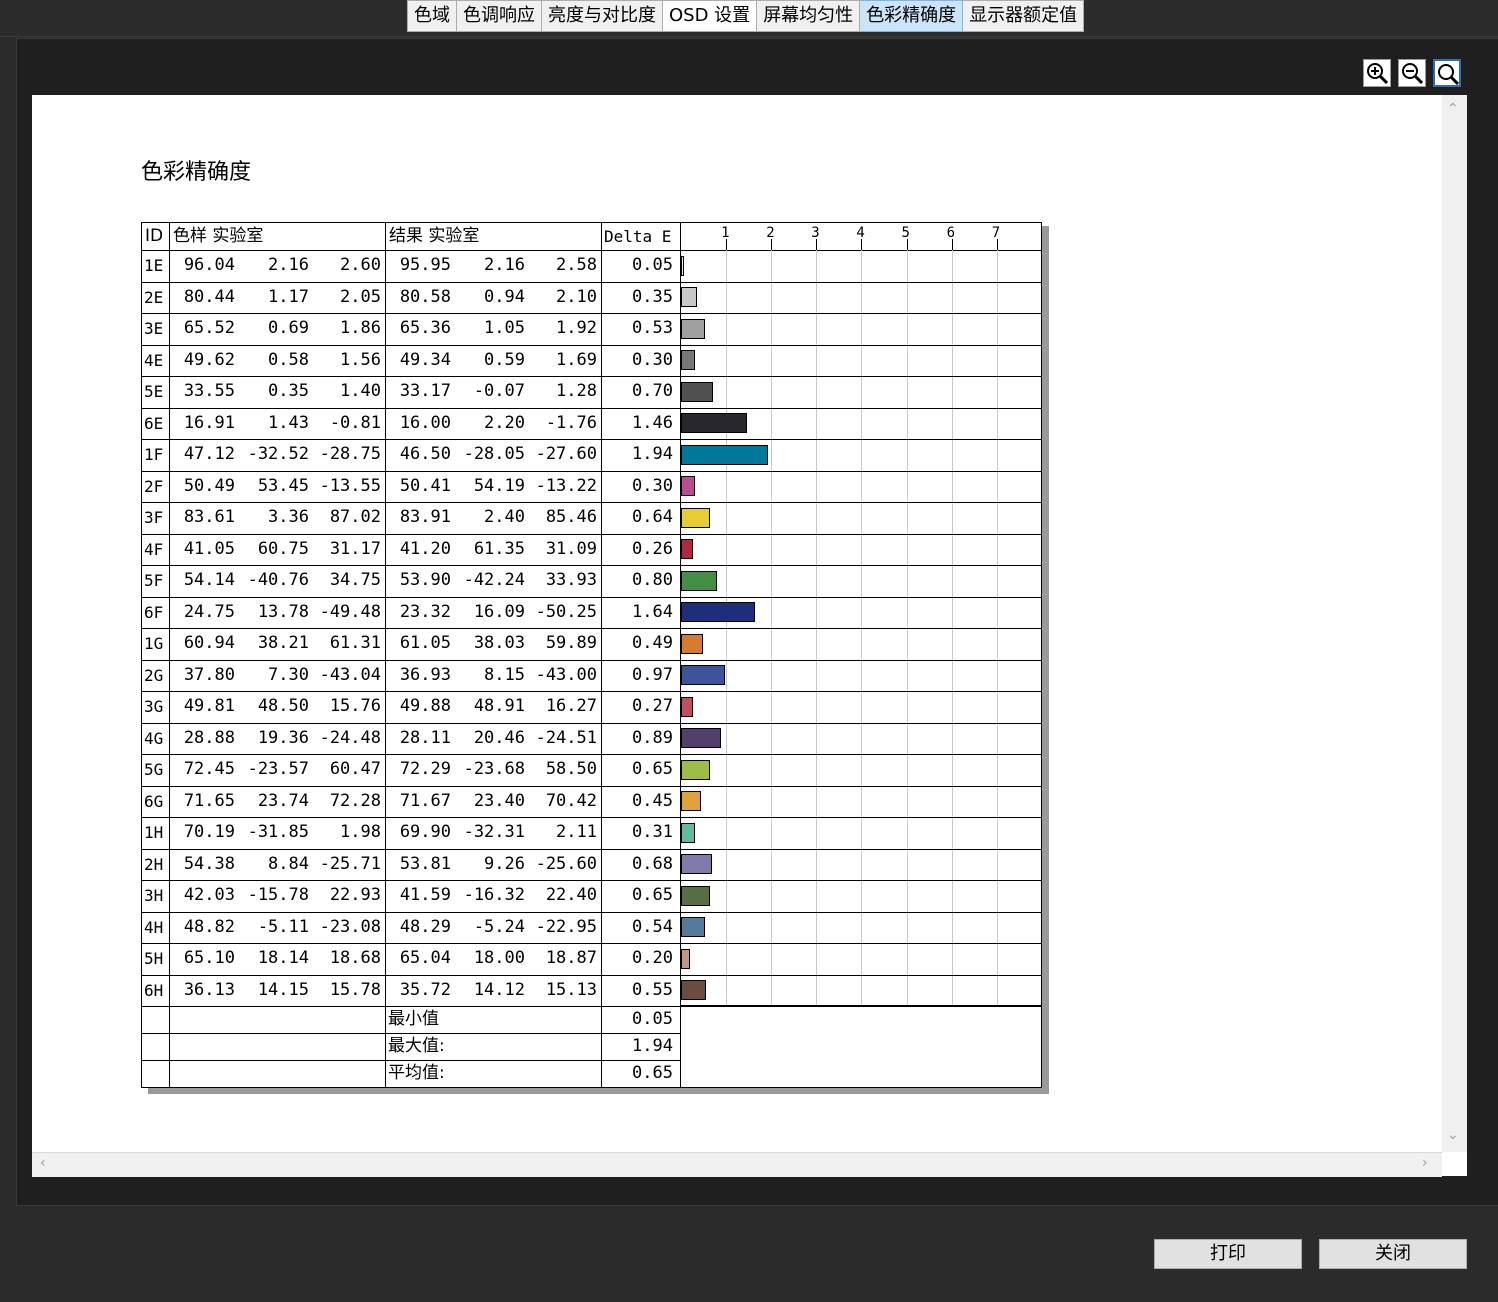 The width and height of the screenshot is (1498, 1302). What do you see at coordinates (912, 16) in the screenshot?
I see `tab-5: 色彩精确度` at bounding box center [912, 16].